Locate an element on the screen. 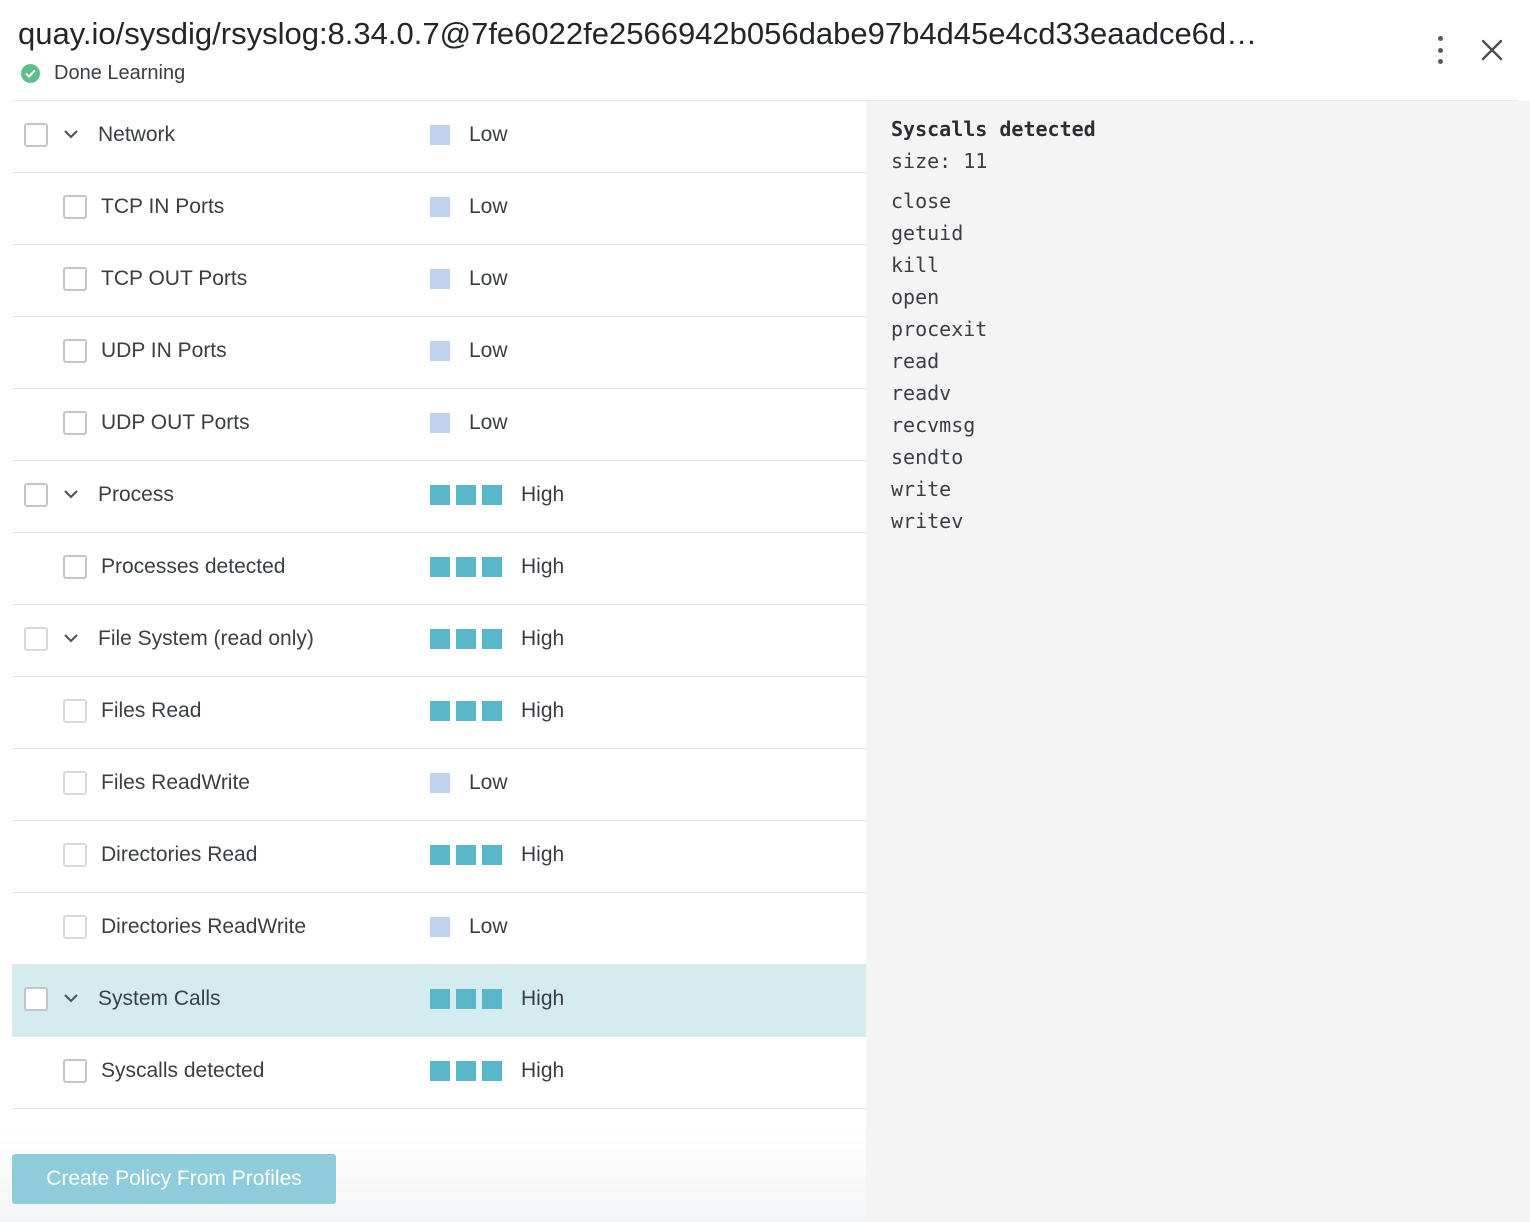  profile-item-row: Syscalls detected High is located at coordinates (439, 1073).